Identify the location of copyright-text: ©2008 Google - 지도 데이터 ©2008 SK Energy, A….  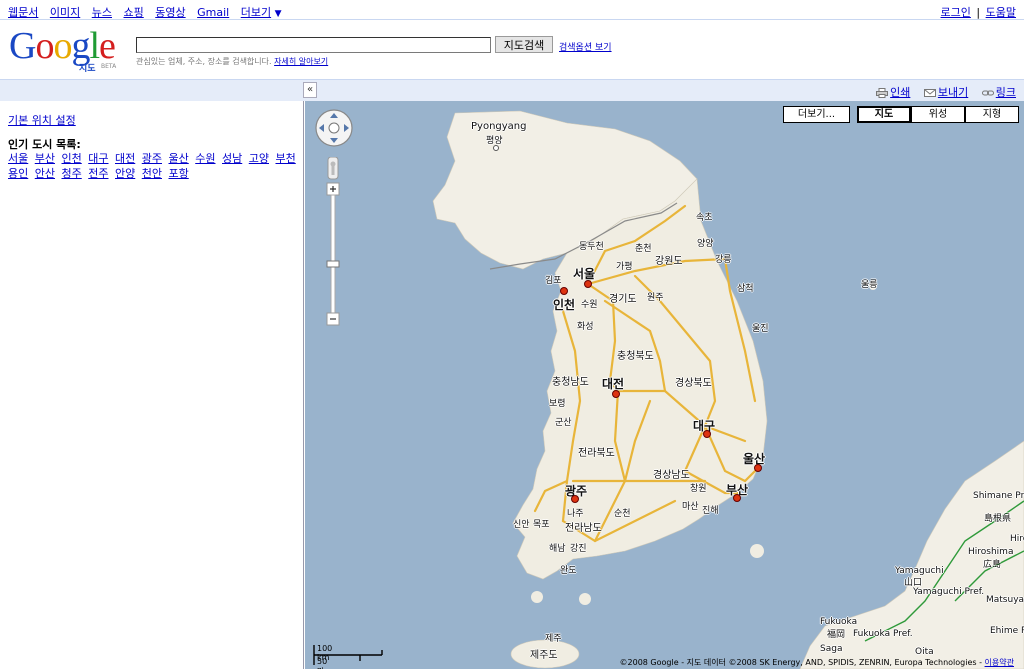
(800, 662).